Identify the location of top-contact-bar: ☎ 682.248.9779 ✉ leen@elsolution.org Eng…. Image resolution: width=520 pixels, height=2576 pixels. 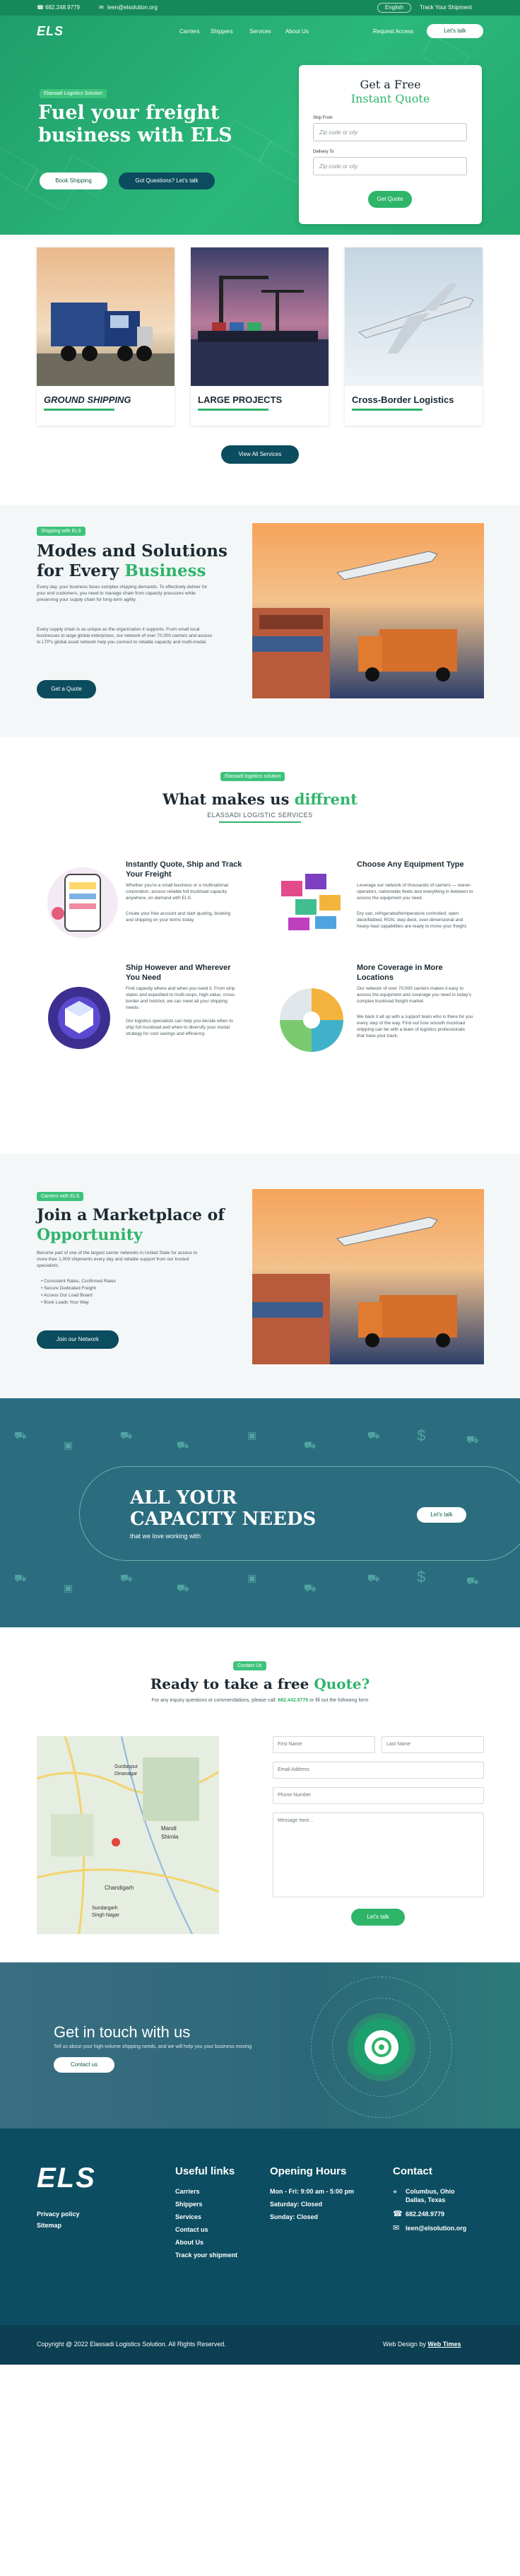
(260, 8).